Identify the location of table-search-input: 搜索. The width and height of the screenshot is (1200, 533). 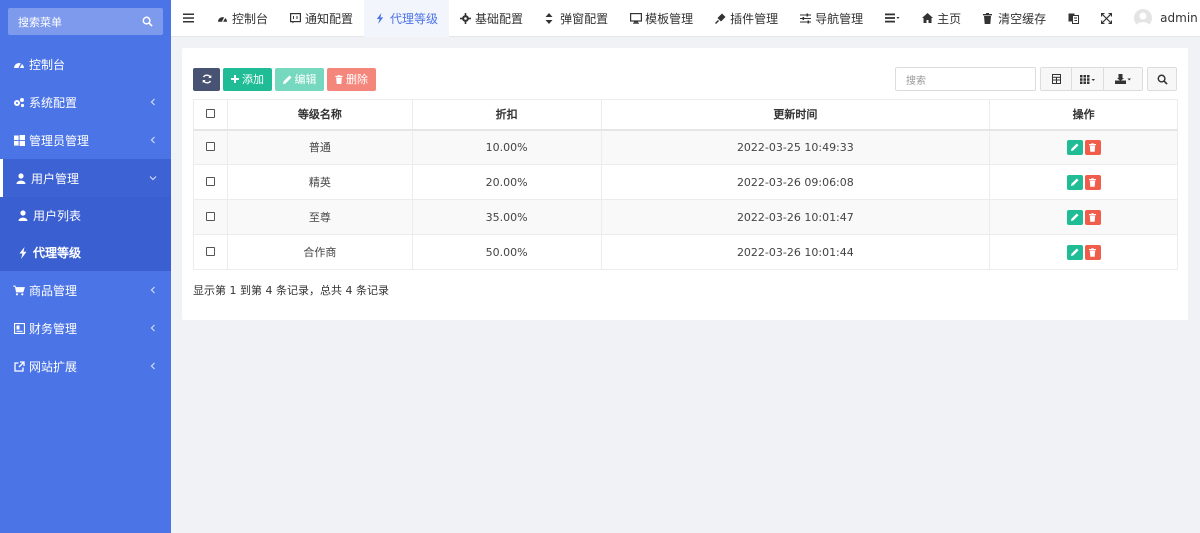
(965, 79).